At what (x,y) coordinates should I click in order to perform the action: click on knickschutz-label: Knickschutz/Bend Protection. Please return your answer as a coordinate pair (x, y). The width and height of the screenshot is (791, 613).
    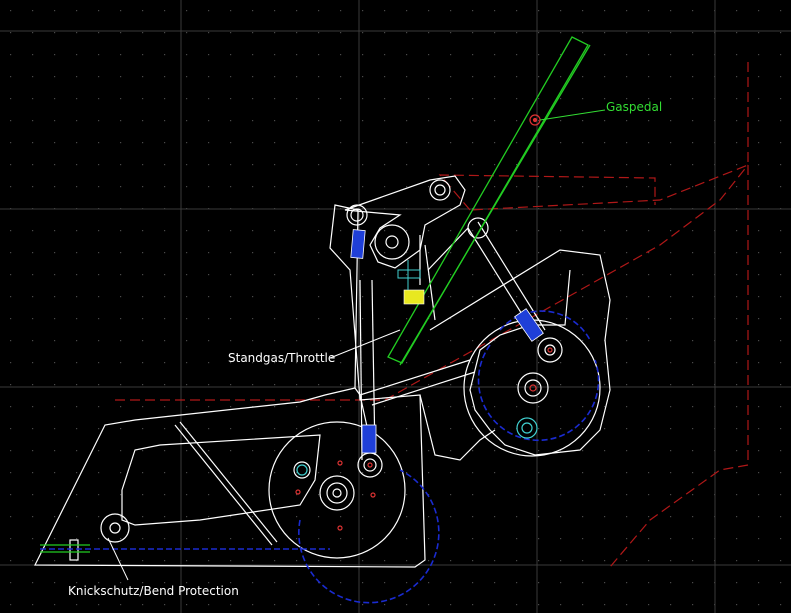
    Looking at the image, I should click on (153, 591).